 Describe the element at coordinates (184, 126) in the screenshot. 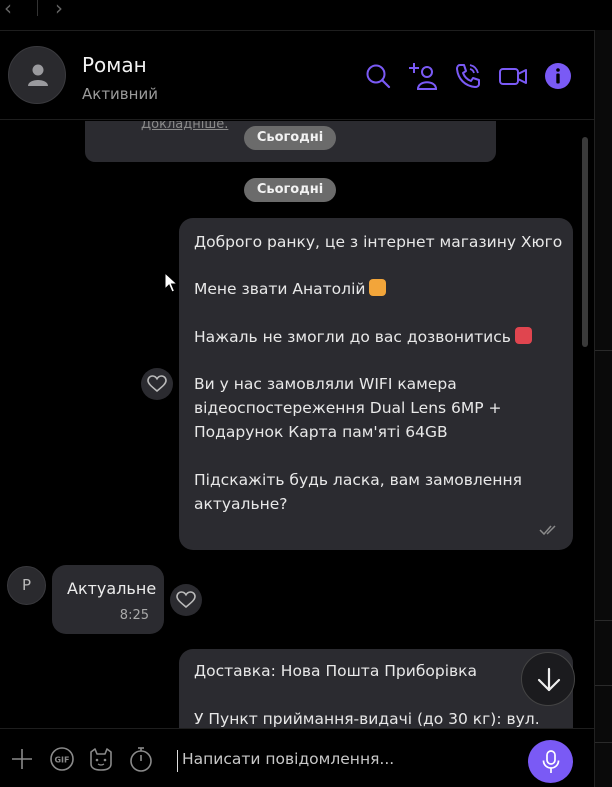

I see `details-link: Докладніше.` at that location.